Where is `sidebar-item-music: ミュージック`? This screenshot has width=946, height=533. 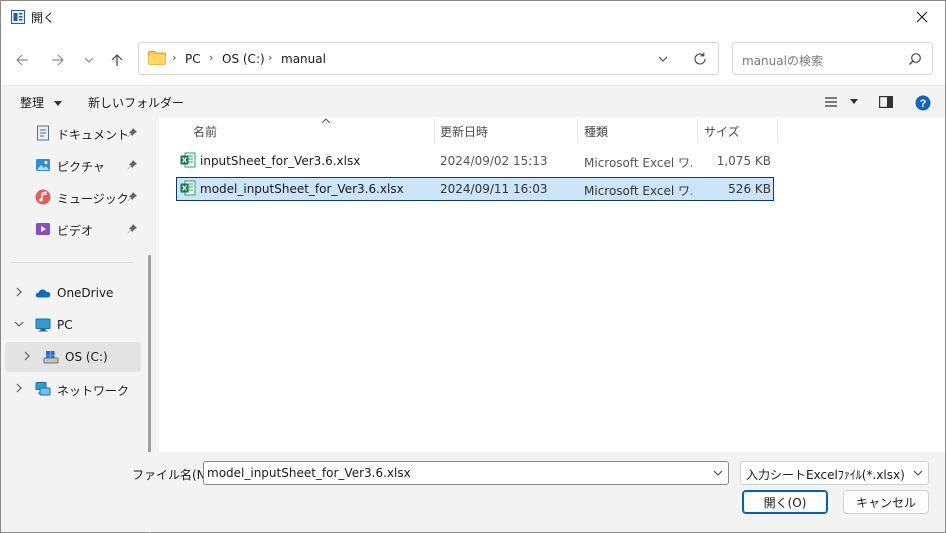
sidebar-item-music: ミュージック is located at coordinates (71, 197).